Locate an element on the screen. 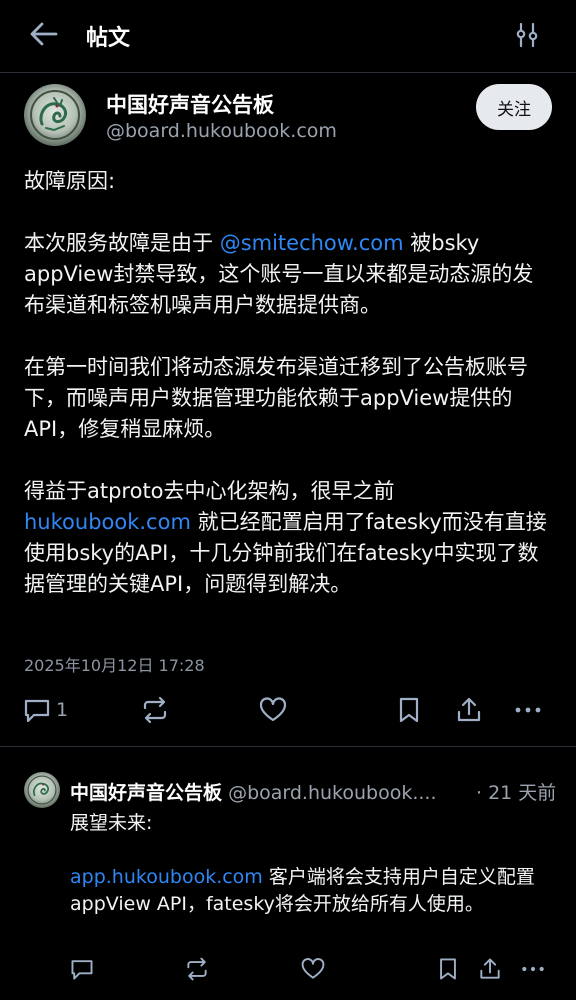 The image size is (576, 1000). avatar is located at coordinates (55, 115).